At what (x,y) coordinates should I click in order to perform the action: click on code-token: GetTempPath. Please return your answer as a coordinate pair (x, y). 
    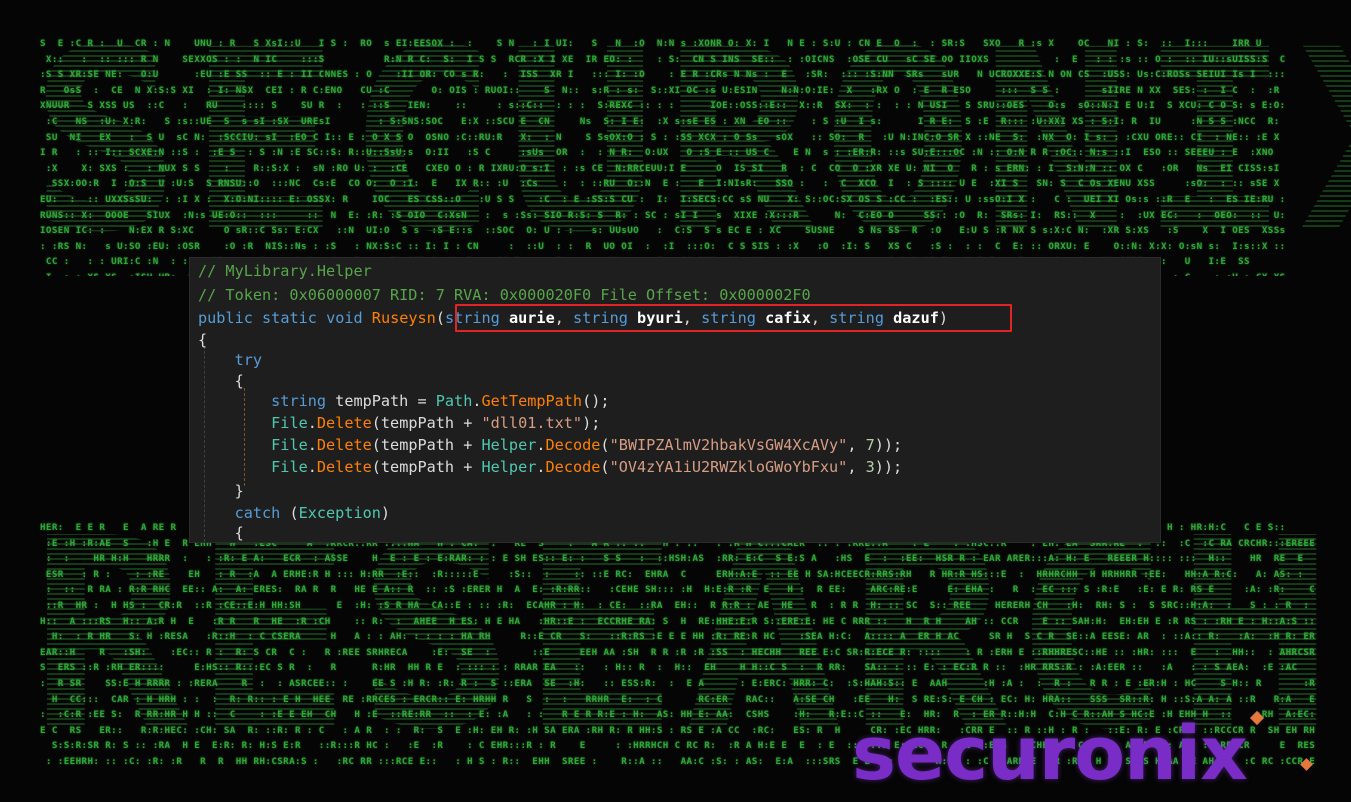
    Looking at the image, I should click on (532, 401).